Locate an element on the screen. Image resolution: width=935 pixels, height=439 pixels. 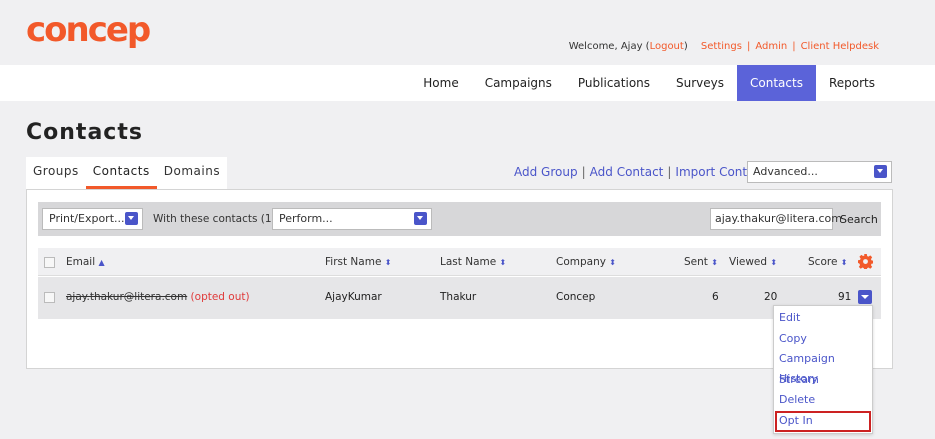
email-value: ajay.thakur@litera.com is located at coordinates (127, 297).